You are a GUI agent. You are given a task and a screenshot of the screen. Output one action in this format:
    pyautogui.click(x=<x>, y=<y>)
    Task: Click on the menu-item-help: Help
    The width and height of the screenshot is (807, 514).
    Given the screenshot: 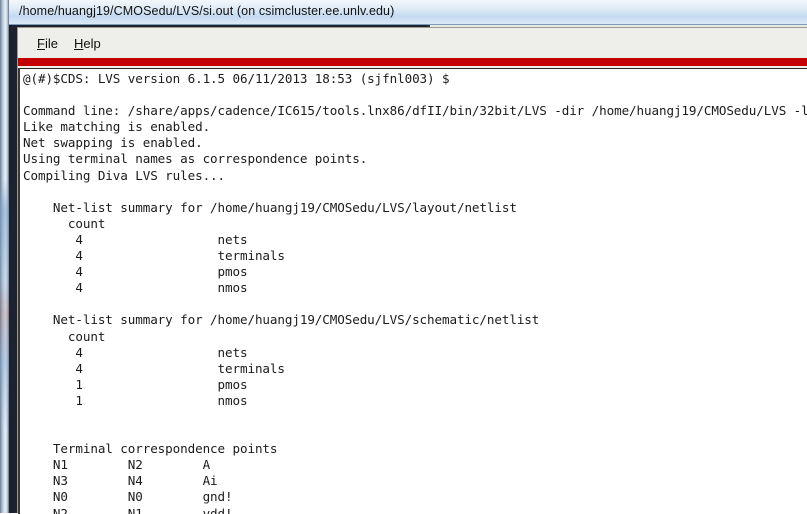 What is the action you would take?
    pyautogui.click(x=87, y=43)
    